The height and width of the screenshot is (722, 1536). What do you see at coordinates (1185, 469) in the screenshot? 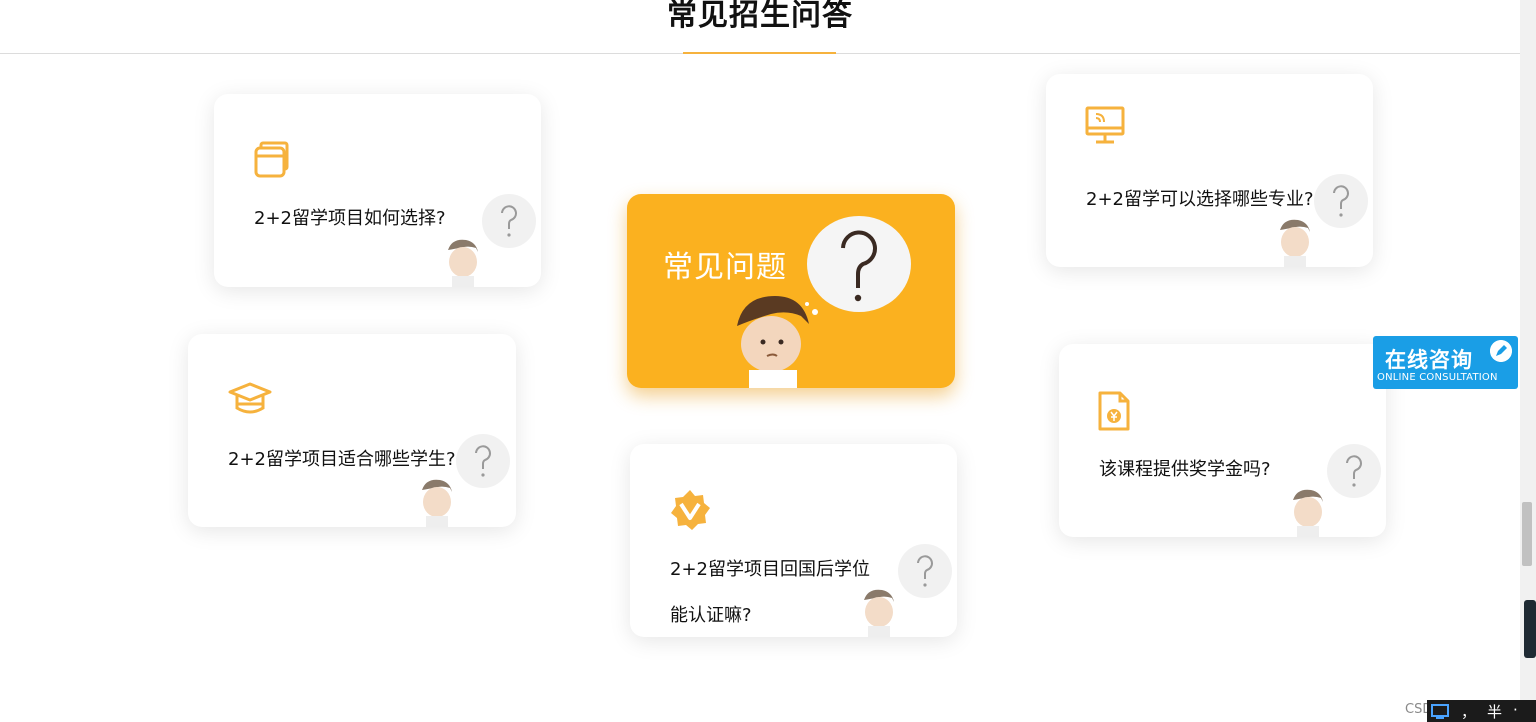
I see `faq-question: 该课程提供奖学金吗?` at bounding box center [1185, 469].